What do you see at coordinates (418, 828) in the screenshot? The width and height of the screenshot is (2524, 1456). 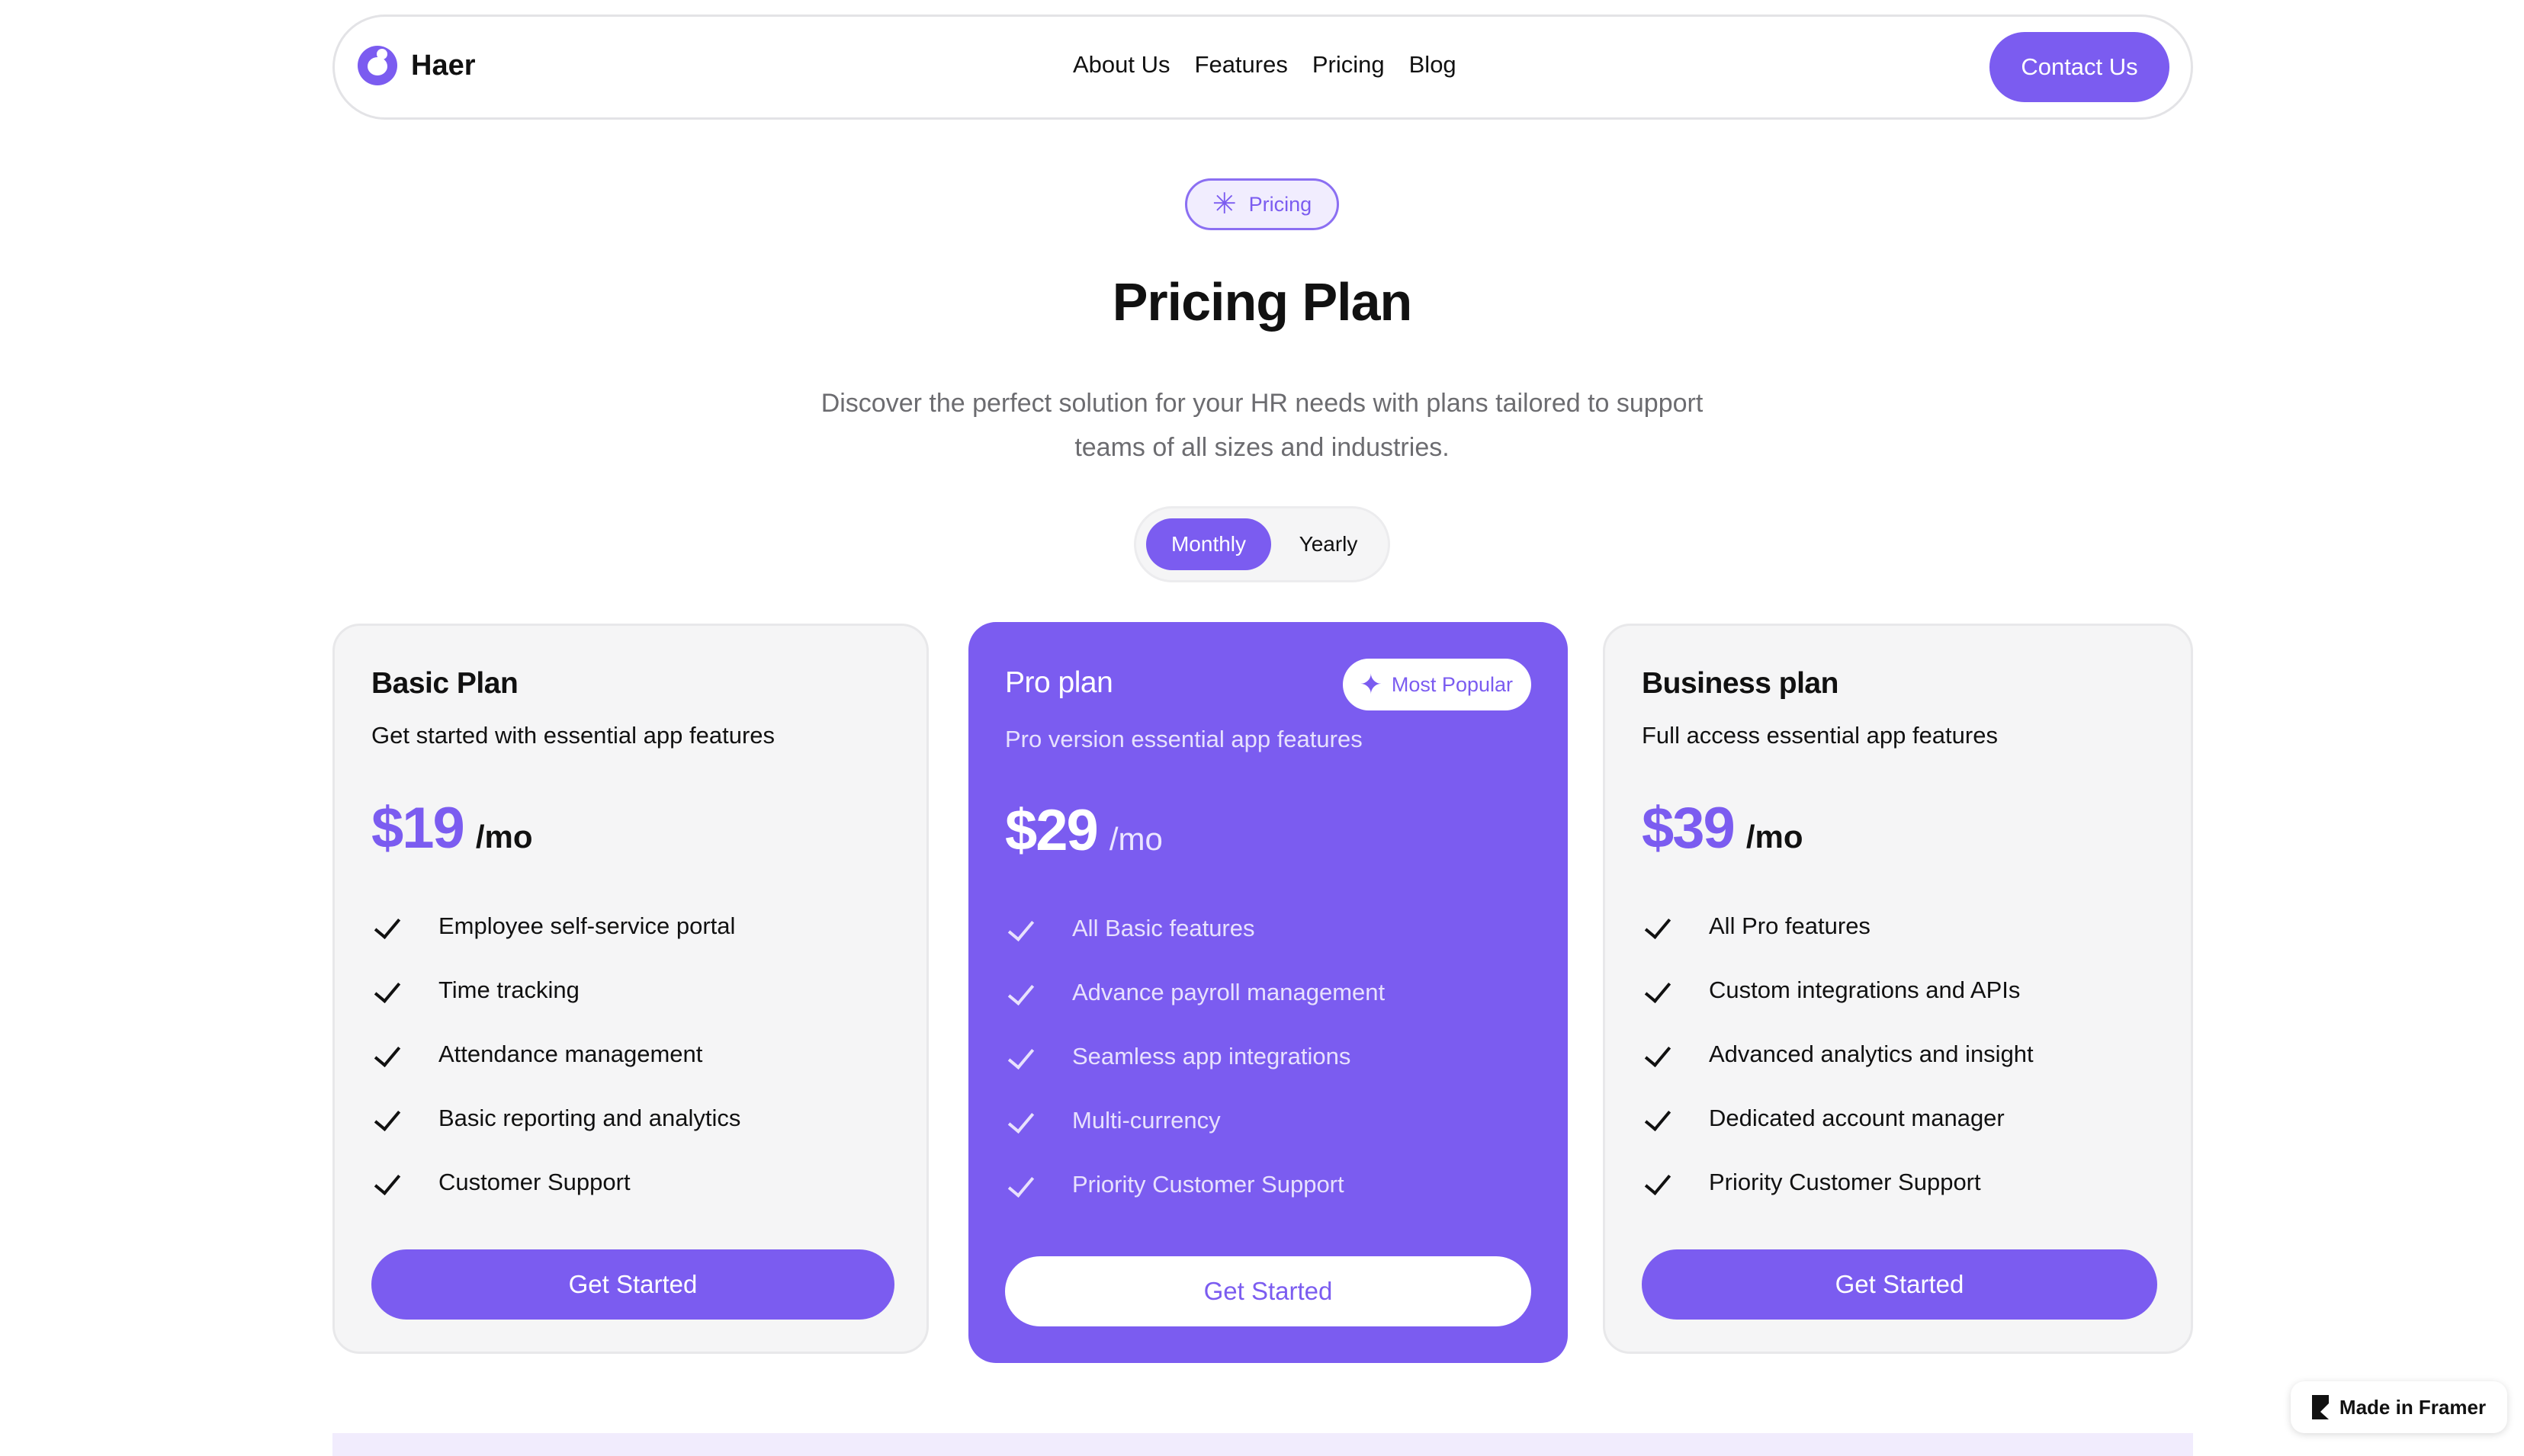 I see `price-amount: $19` at bounding box center [418, 828].